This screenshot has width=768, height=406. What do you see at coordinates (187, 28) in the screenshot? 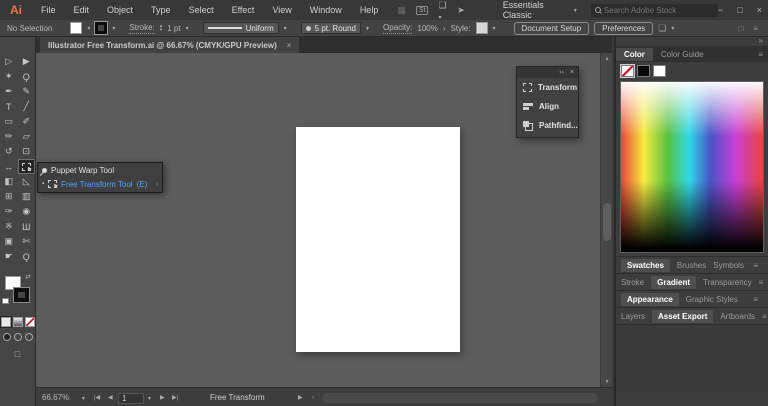
I see `stroke-weight-chevron-icon: ▾` at bounding box center [187, 28].